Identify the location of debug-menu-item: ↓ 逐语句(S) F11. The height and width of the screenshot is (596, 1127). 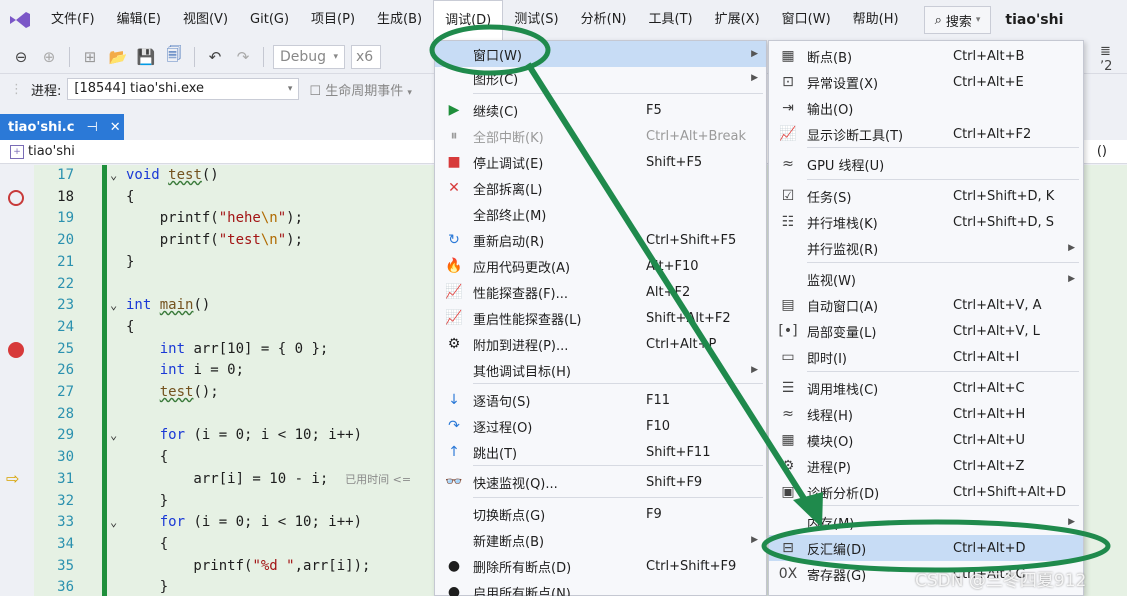
(600, 400).